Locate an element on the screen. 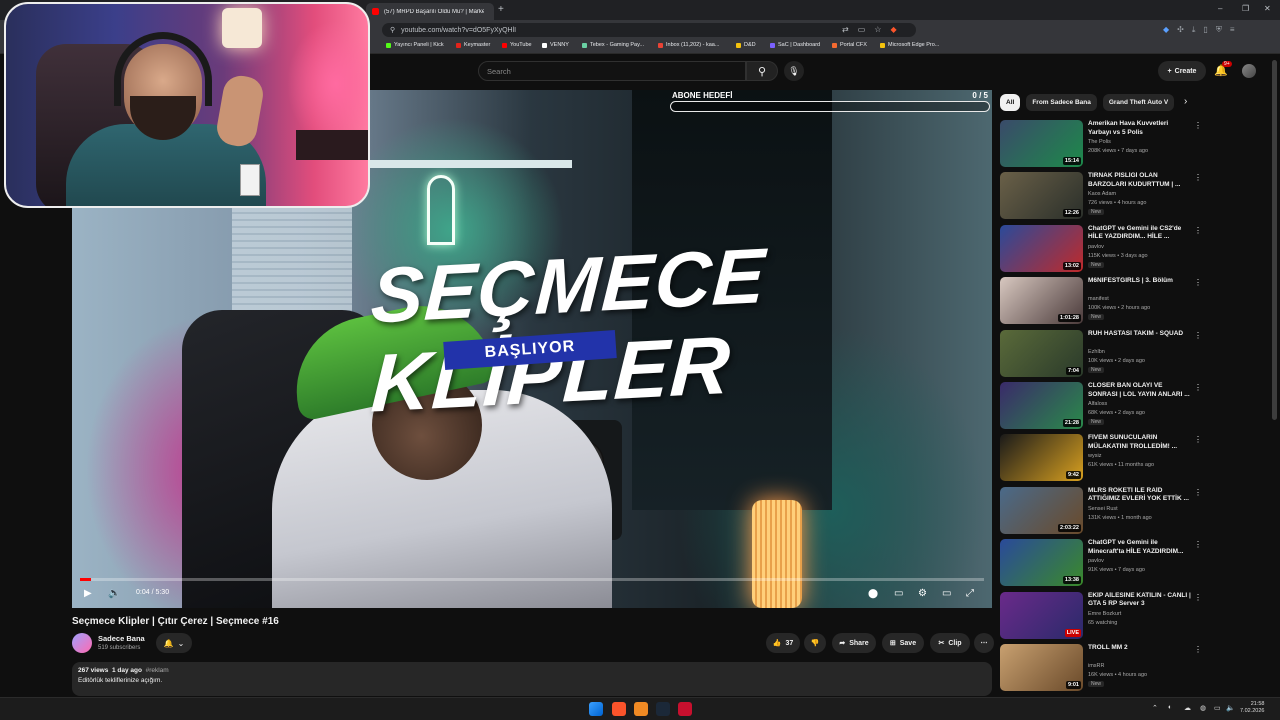  account-avatar is located at coordinates (1249, 71).